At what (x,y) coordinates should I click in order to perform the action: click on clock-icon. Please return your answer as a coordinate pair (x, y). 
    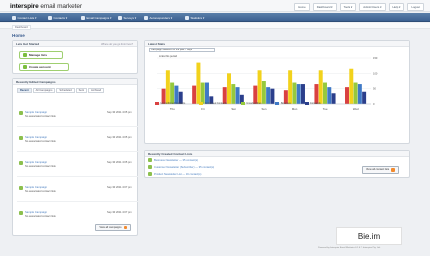
    Looking at the image, I should click on (146, 17).